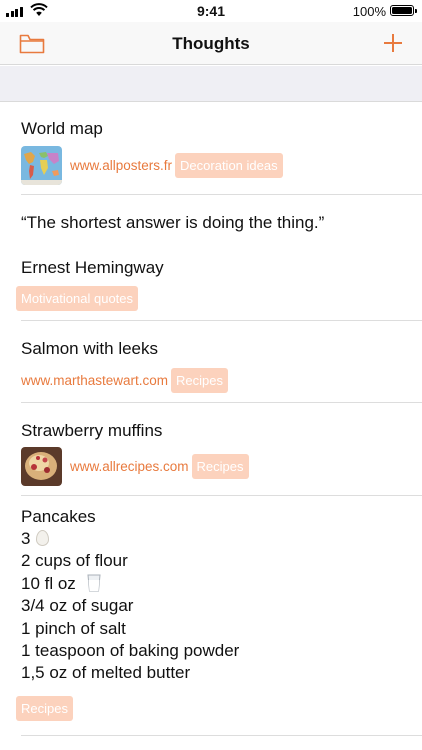  I want to click on egg-icon, so click(43, 538).